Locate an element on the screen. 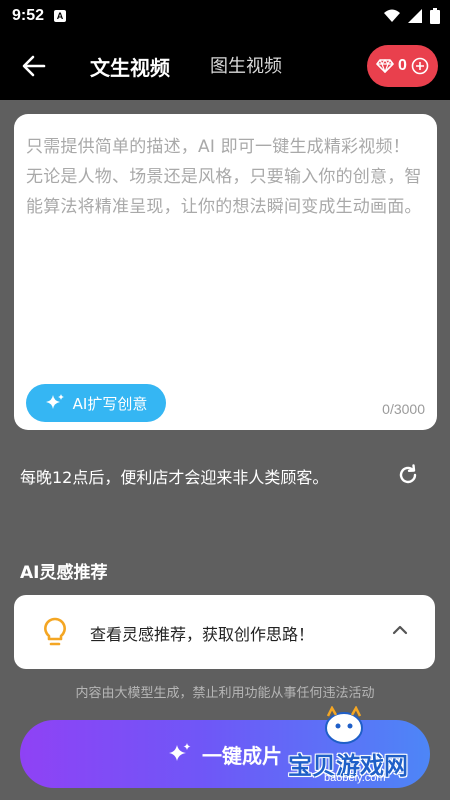  plus-circle-icon is located at coordinates (420, 66).